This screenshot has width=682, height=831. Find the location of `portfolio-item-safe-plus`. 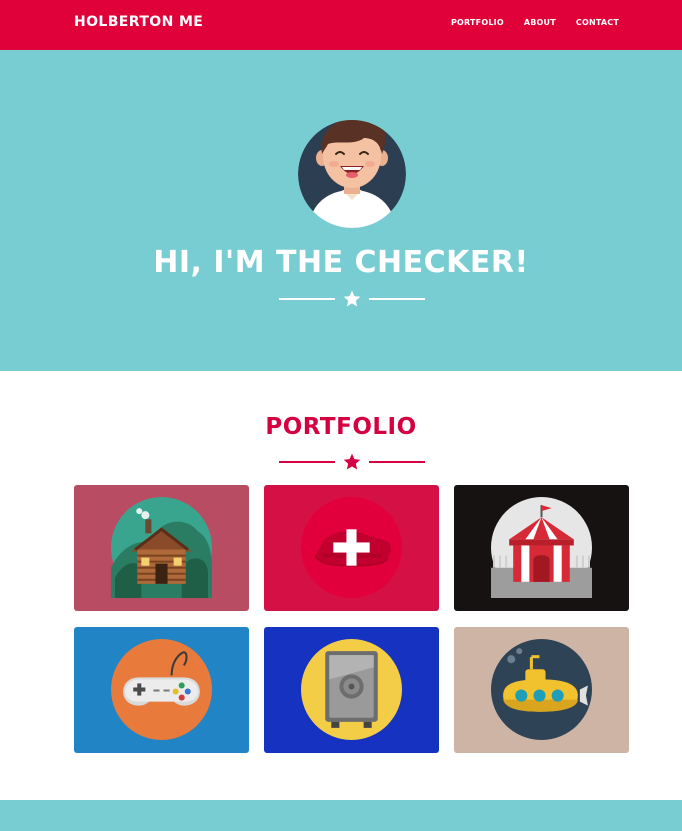

portfolio-item-safe-plus is located at coordinates (351, 548).